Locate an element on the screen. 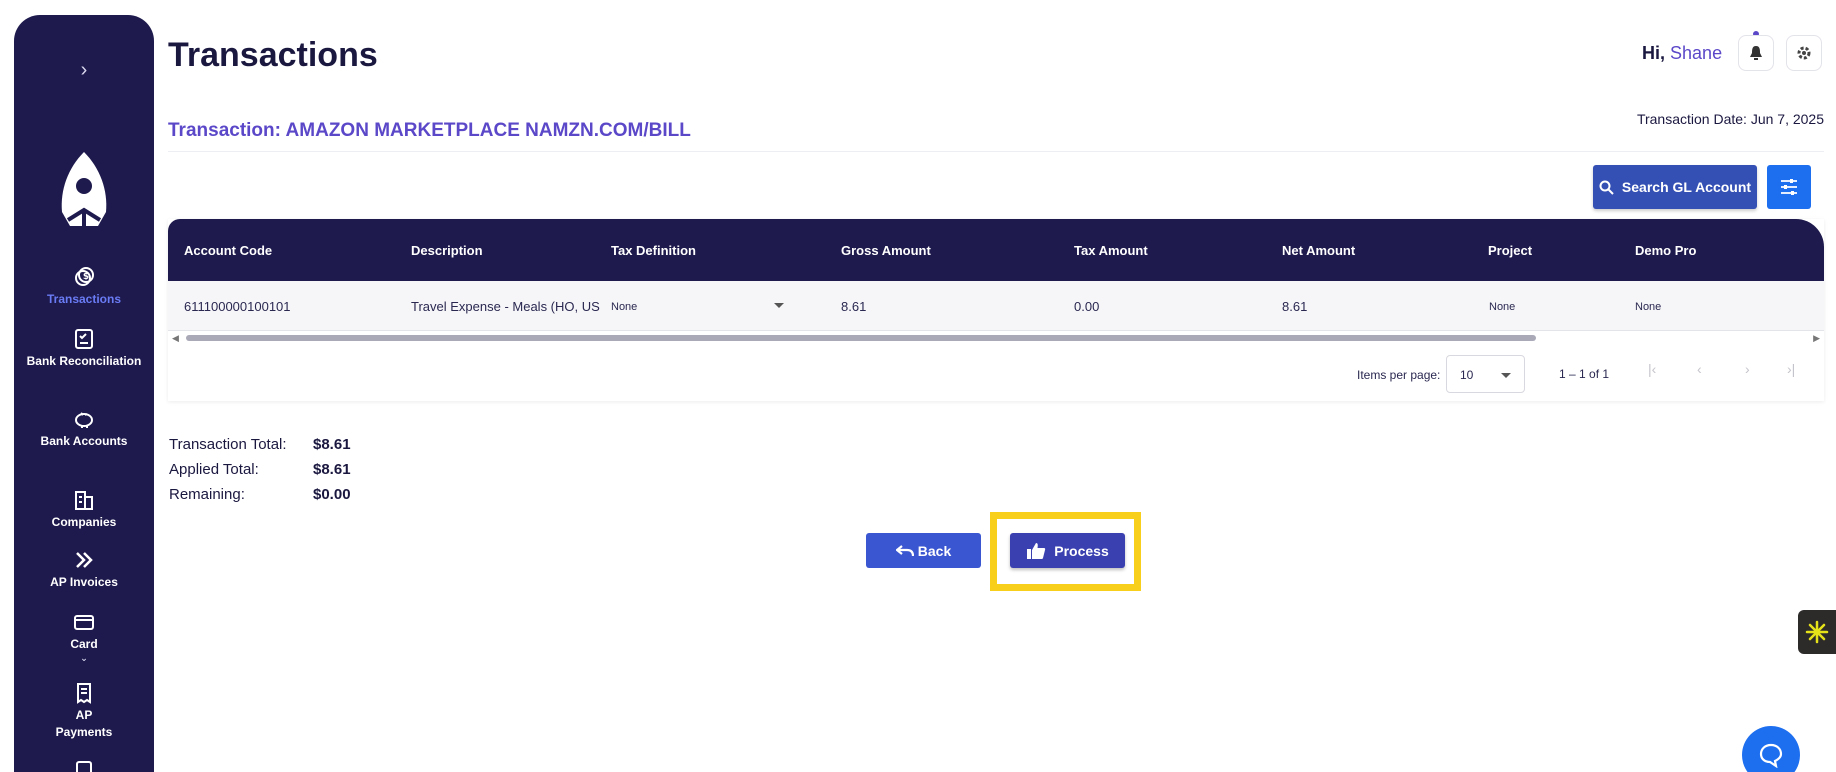 The width and height of the screenshot is (1836, 772). column-header: Description is located at coordinates (447, 250).